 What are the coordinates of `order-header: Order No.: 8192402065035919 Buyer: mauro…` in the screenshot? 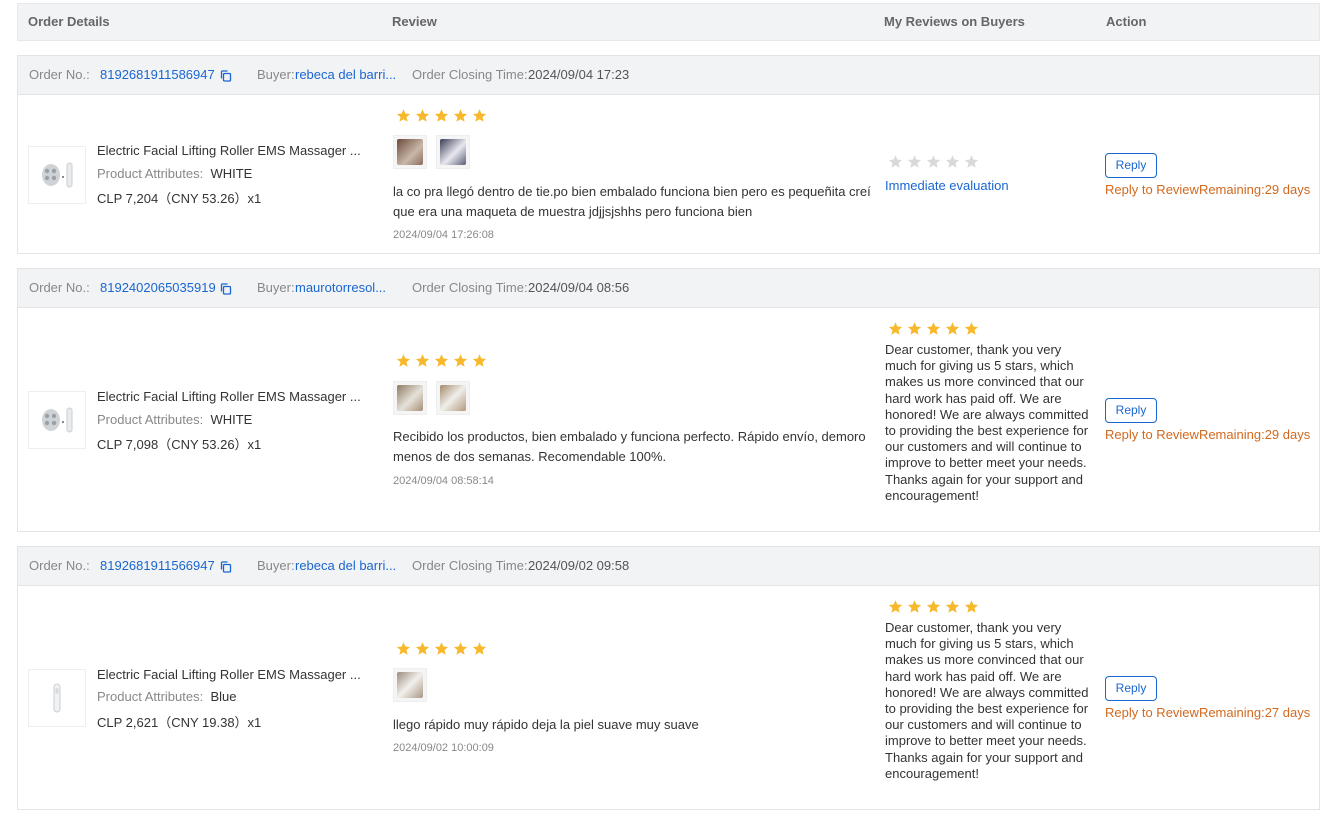 It's located at (668, 288).